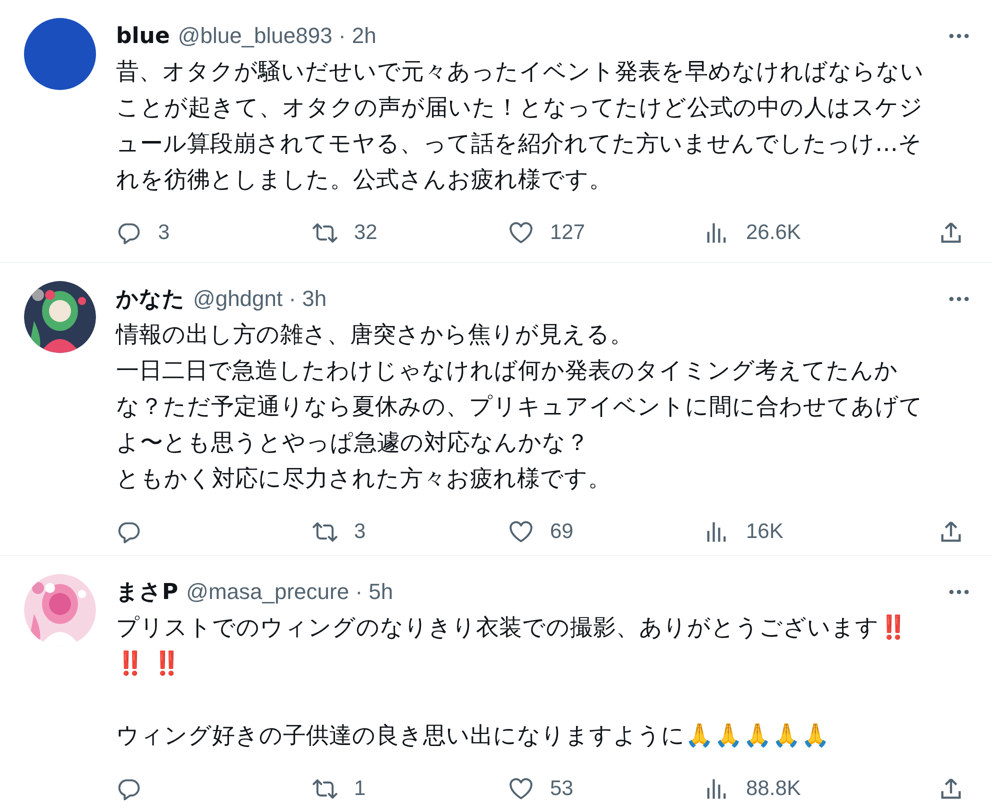 This screenshot has width=992, height=808. I want to click on tweet-text-line: ‼ ‼, so click(149, 664).